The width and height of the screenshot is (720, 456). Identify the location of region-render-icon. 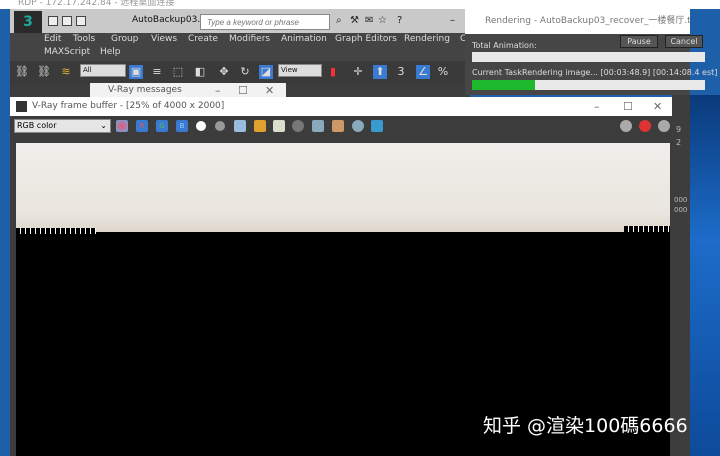
(338, 126).